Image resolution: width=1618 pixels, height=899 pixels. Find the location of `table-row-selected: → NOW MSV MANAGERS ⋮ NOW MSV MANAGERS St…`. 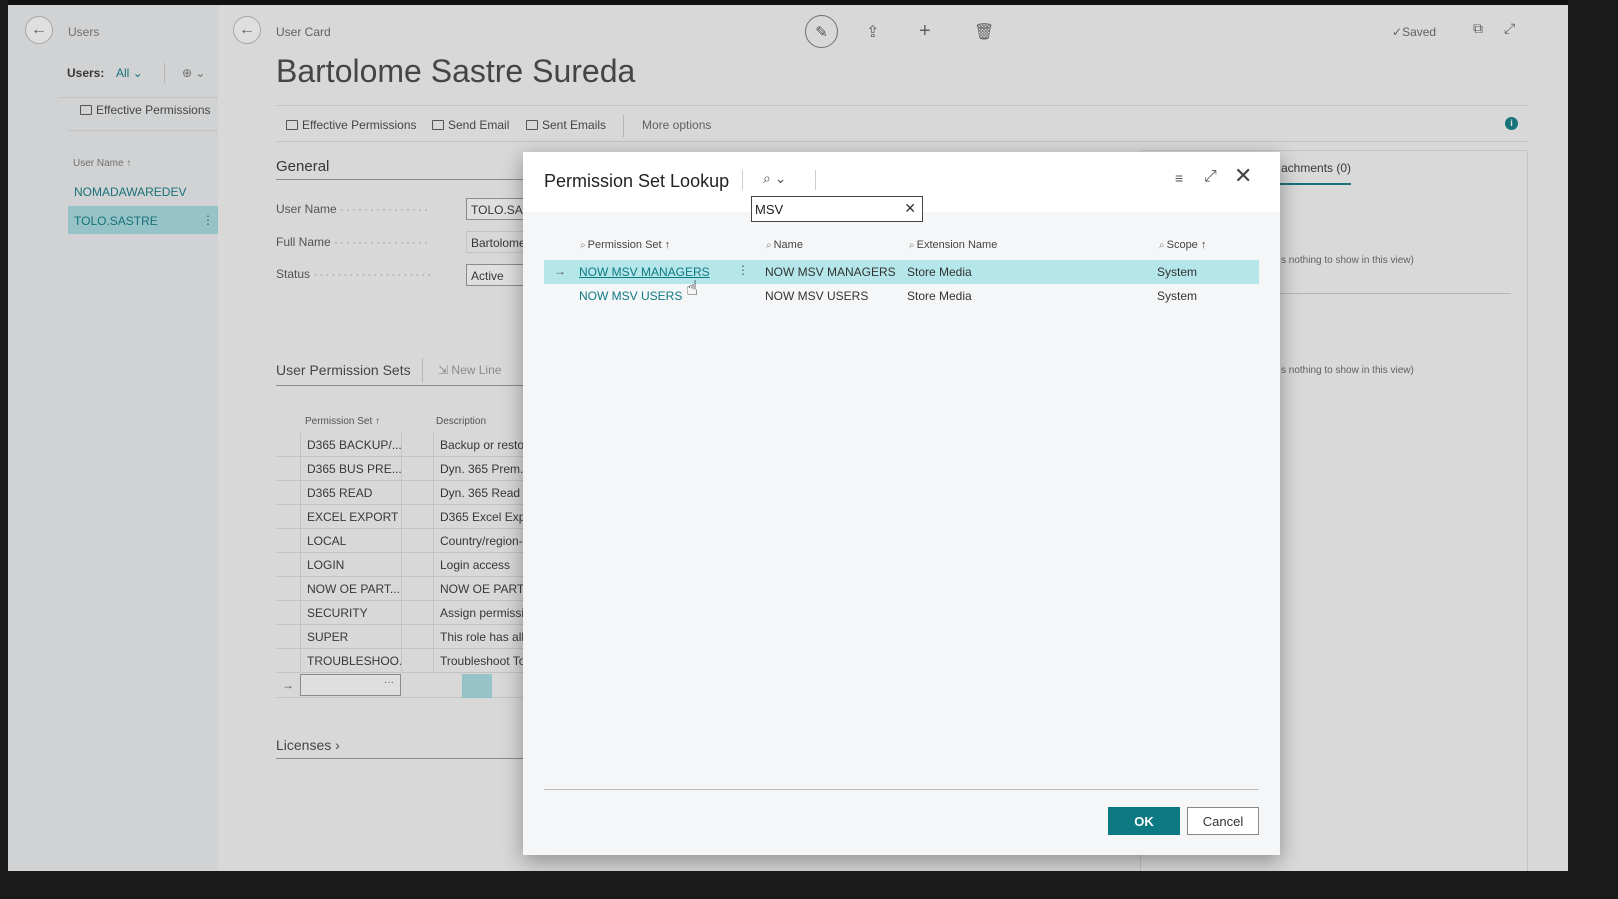

table-row-selected: → NOW MSV MANAGERS ⋮ NOW MSV MANAGERS St… is located at coordinates (901, 272).